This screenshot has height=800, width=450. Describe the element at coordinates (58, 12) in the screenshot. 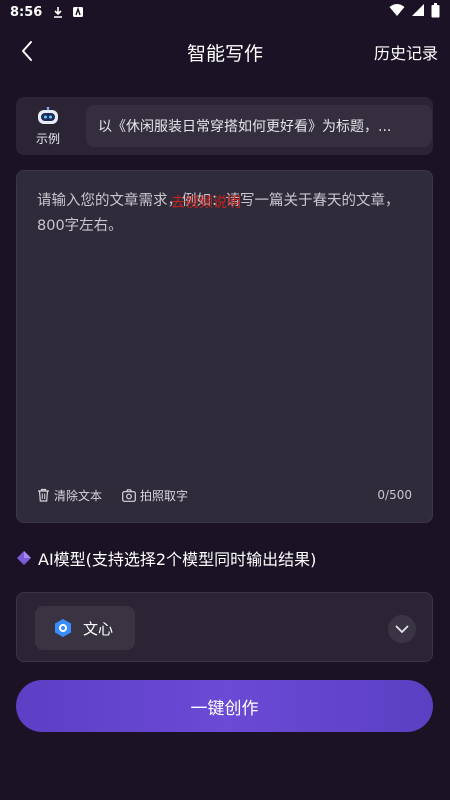

I see `download-icon` at that location.